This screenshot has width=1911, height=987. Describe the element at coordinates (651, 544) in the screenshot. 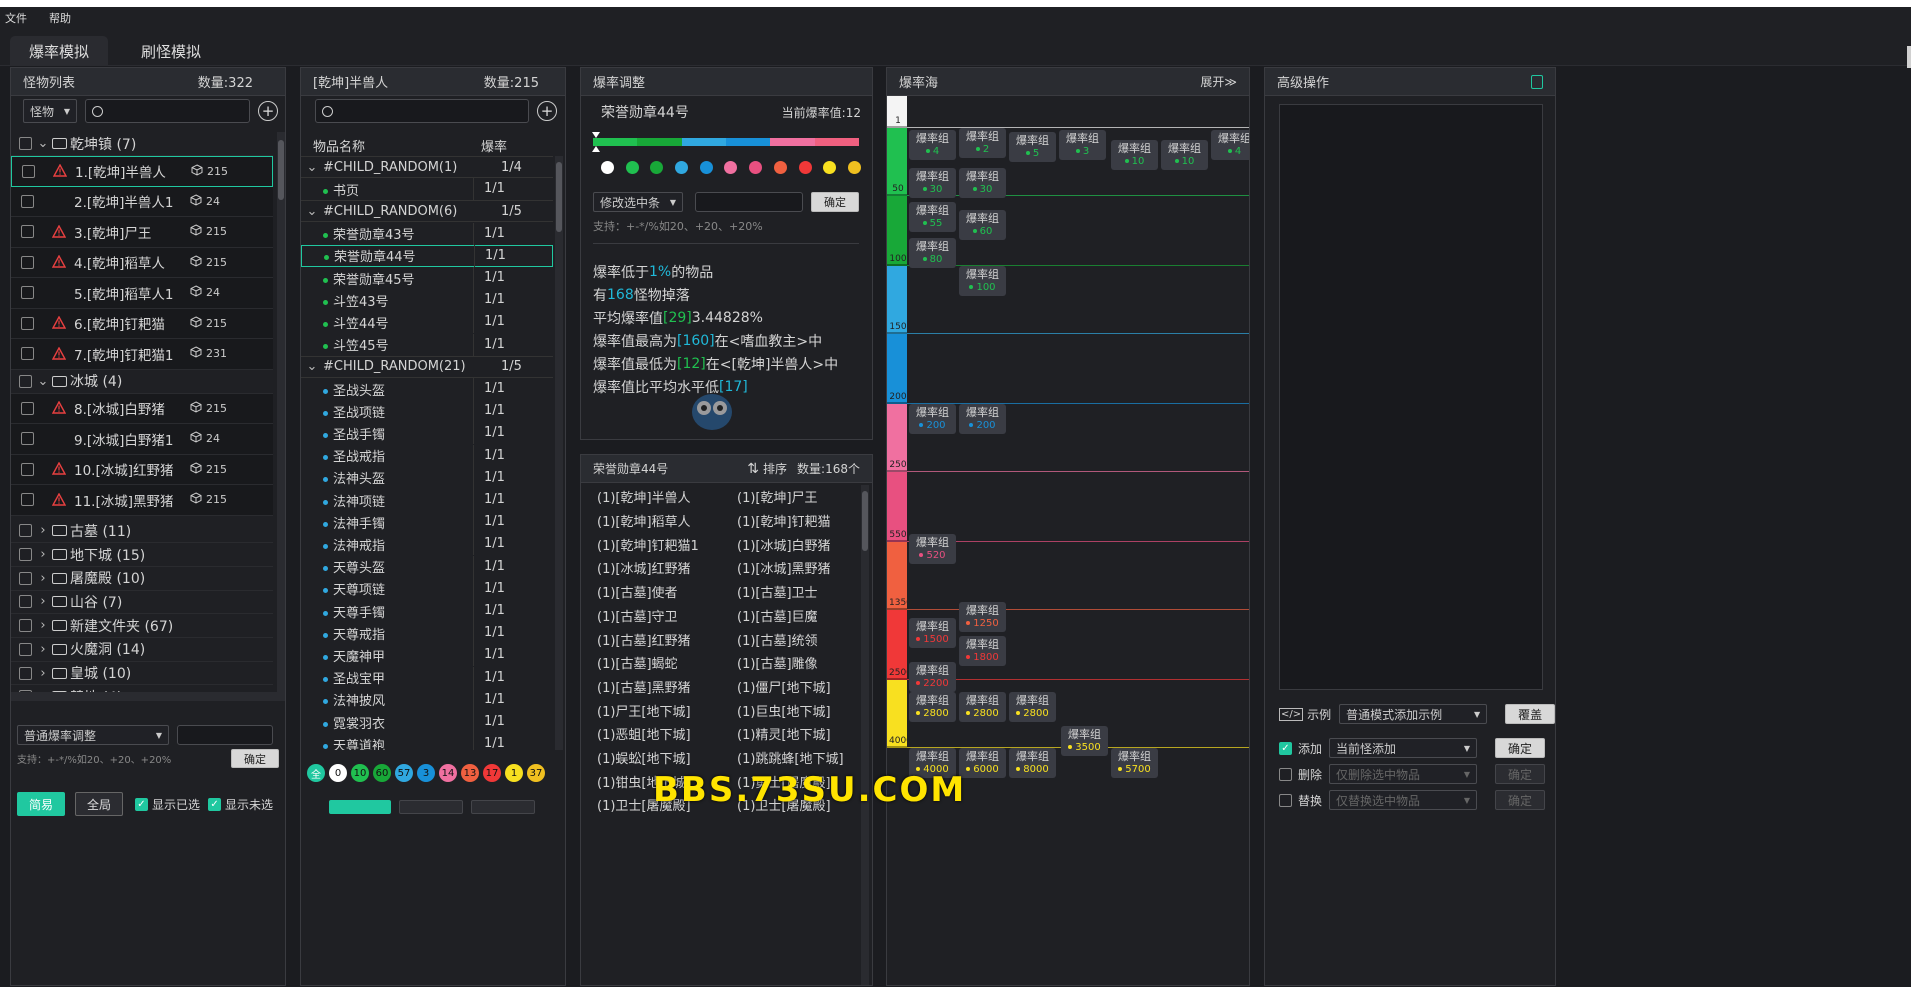

I see `monster-entry: (1)[乾坤]钉耙猫1` at that location.